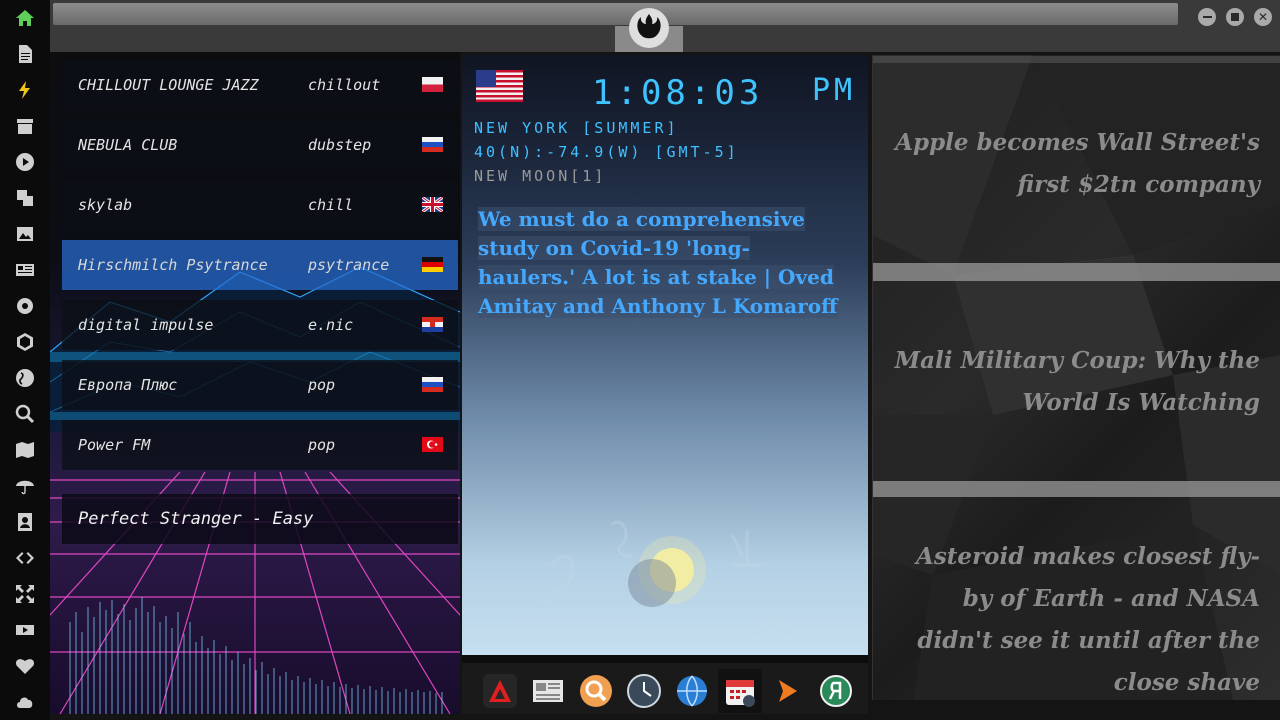 This screenshot has height=720, width=1280. What do you see at coordinates (25, 162) in the screenshot?
I see `play-icon` at bounding box center [25, 162].